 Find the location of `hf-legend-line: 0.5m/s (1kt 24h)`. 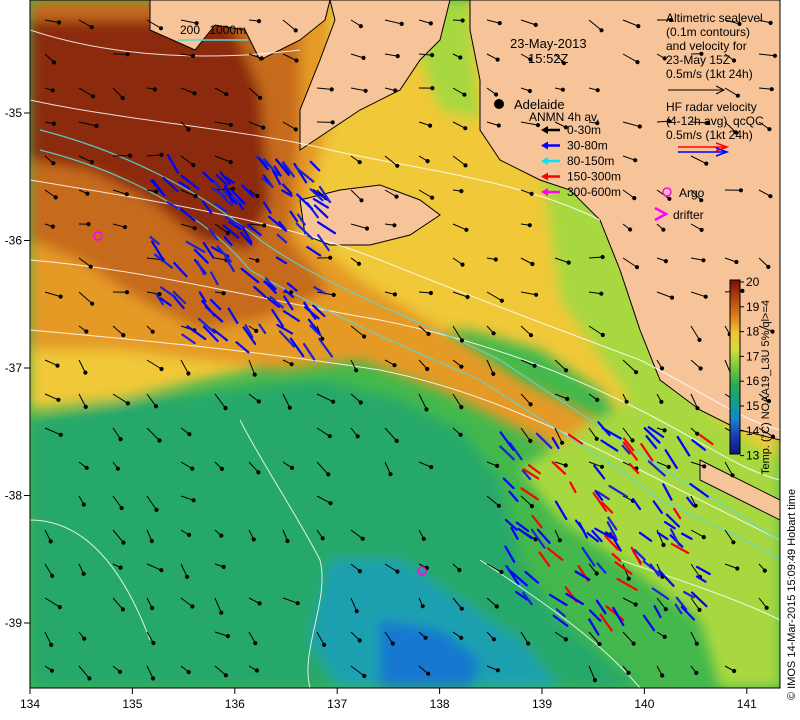

hf-legend-line: 0.5m/s (1kt 24h) is located at coordinates (709, 135).